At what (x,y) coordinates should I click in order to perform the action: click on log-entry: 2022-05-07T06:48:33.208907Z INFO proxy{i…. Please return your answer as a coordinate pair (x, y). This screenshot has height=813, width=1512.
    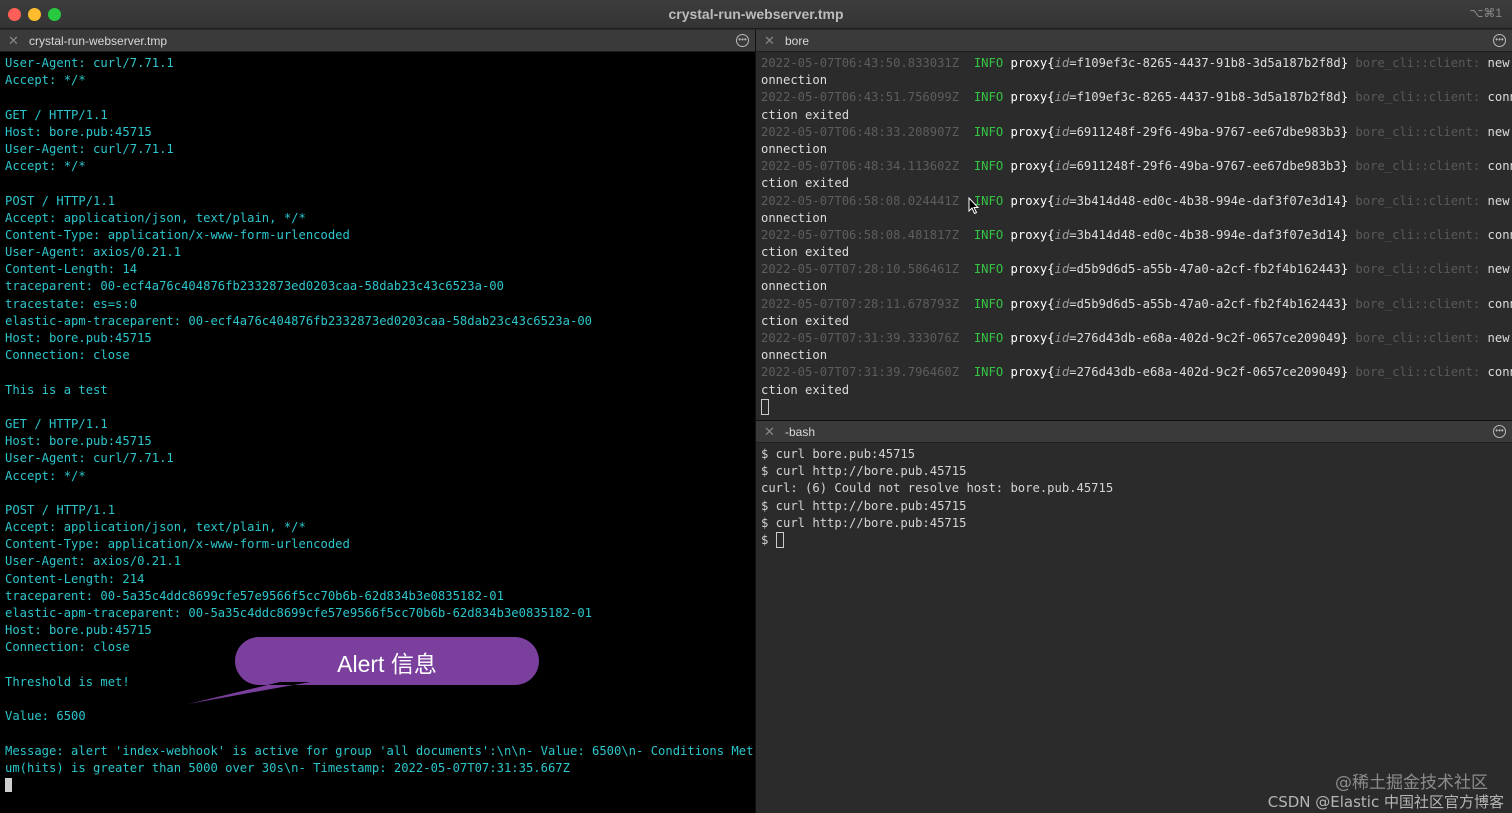
    Looking at the image, I should click on (1136, 132).